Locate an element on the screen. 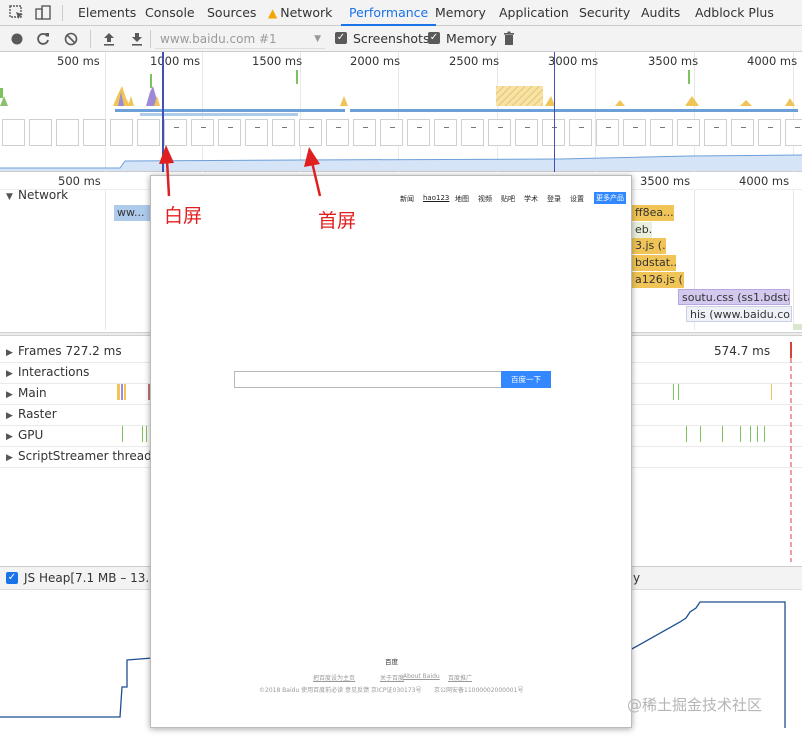  reload-profile-button is located at coordinates (43, 39).